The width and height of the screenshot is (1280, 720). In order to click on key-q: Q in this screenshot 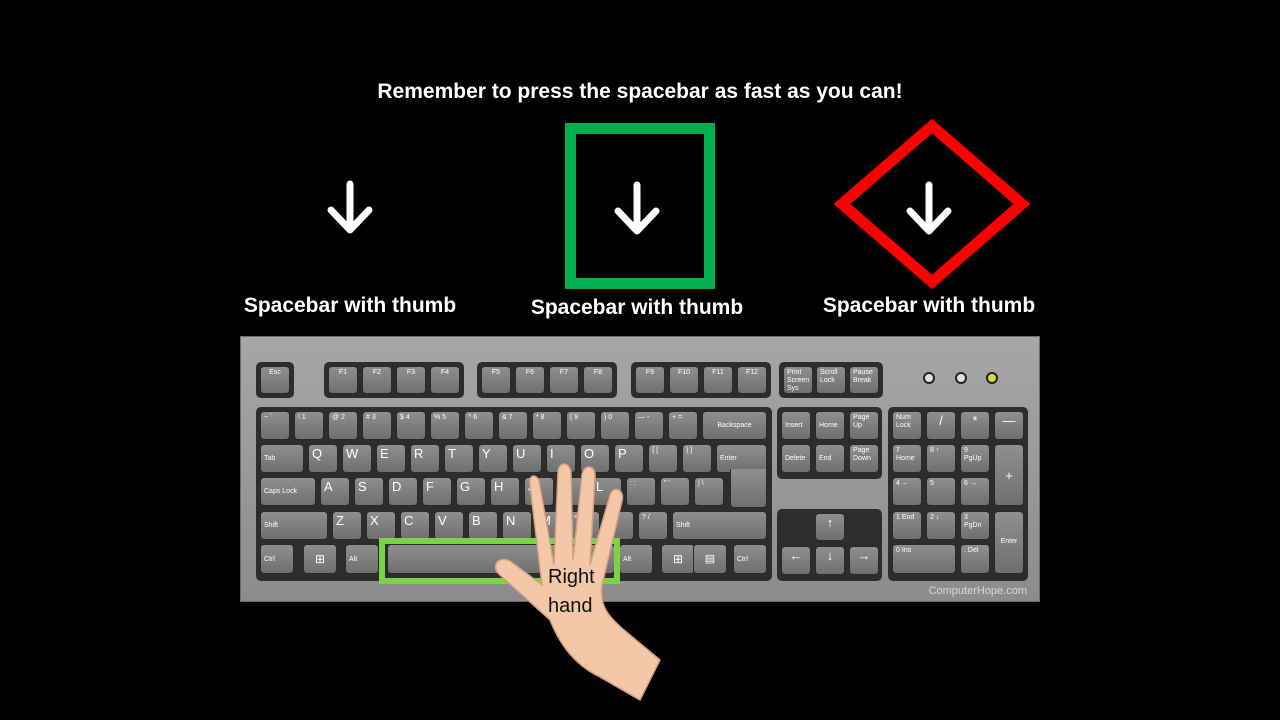, I will do `click(323, 458)`.